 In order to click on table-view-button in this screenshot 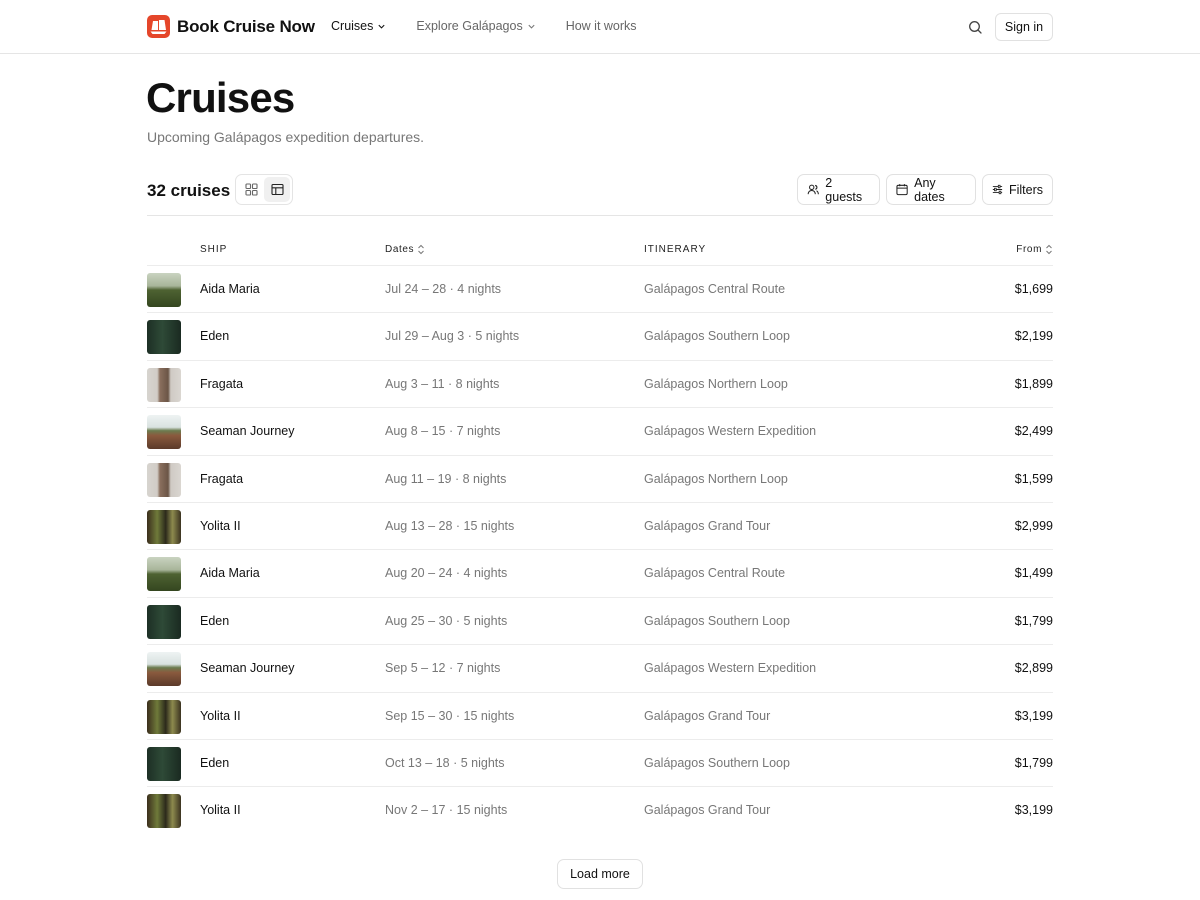, I will do `click(277, 189)`.